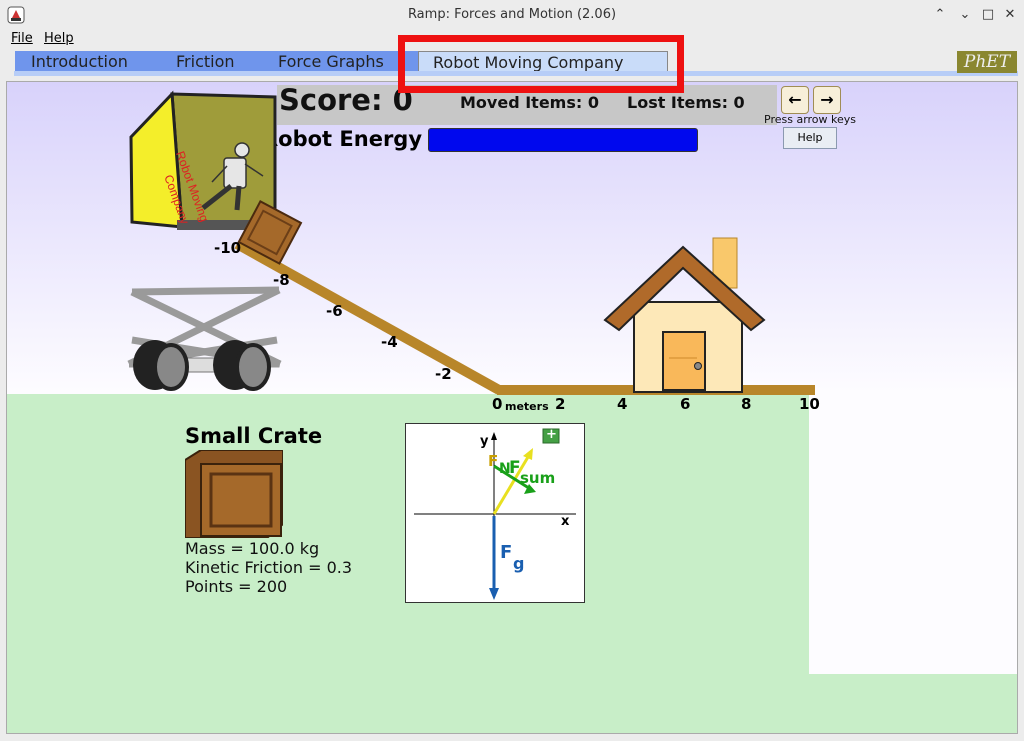 The image size is (1024, 741). I want to click on tab-label: Introduction, so click(79, 61).